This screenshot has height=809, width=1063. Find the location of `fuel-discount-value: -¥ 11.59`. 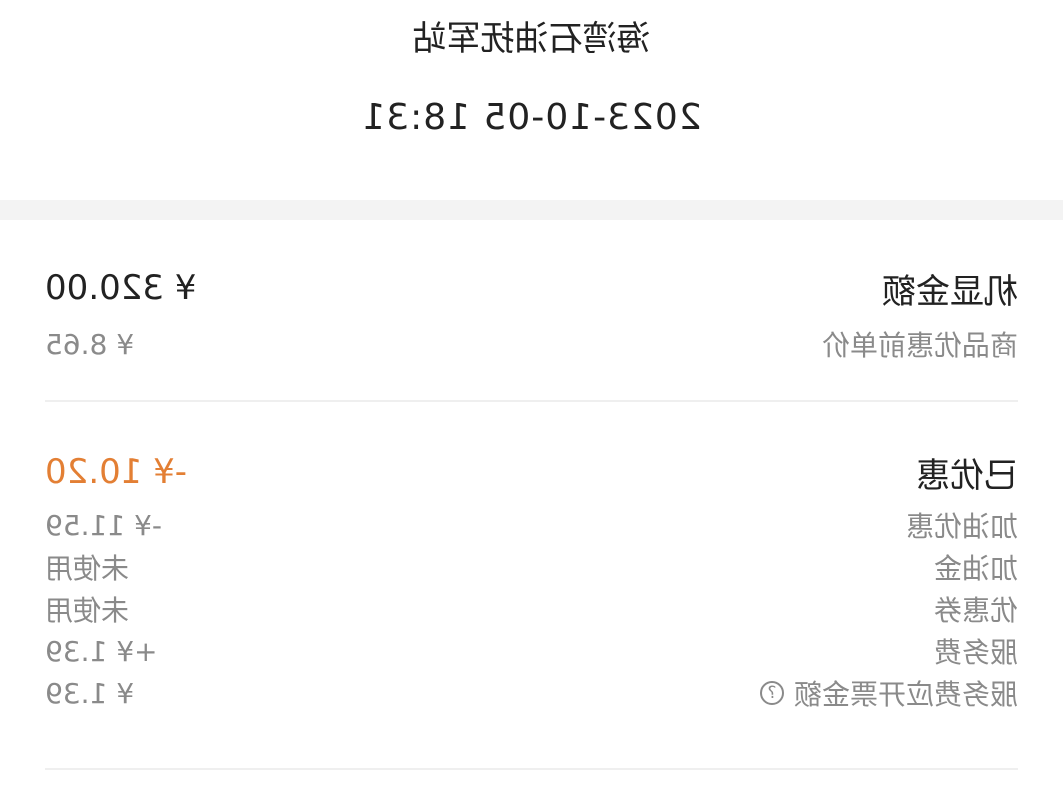

fuel-discount-value: -¥ 11.59 is located at coordinates (103, 525).